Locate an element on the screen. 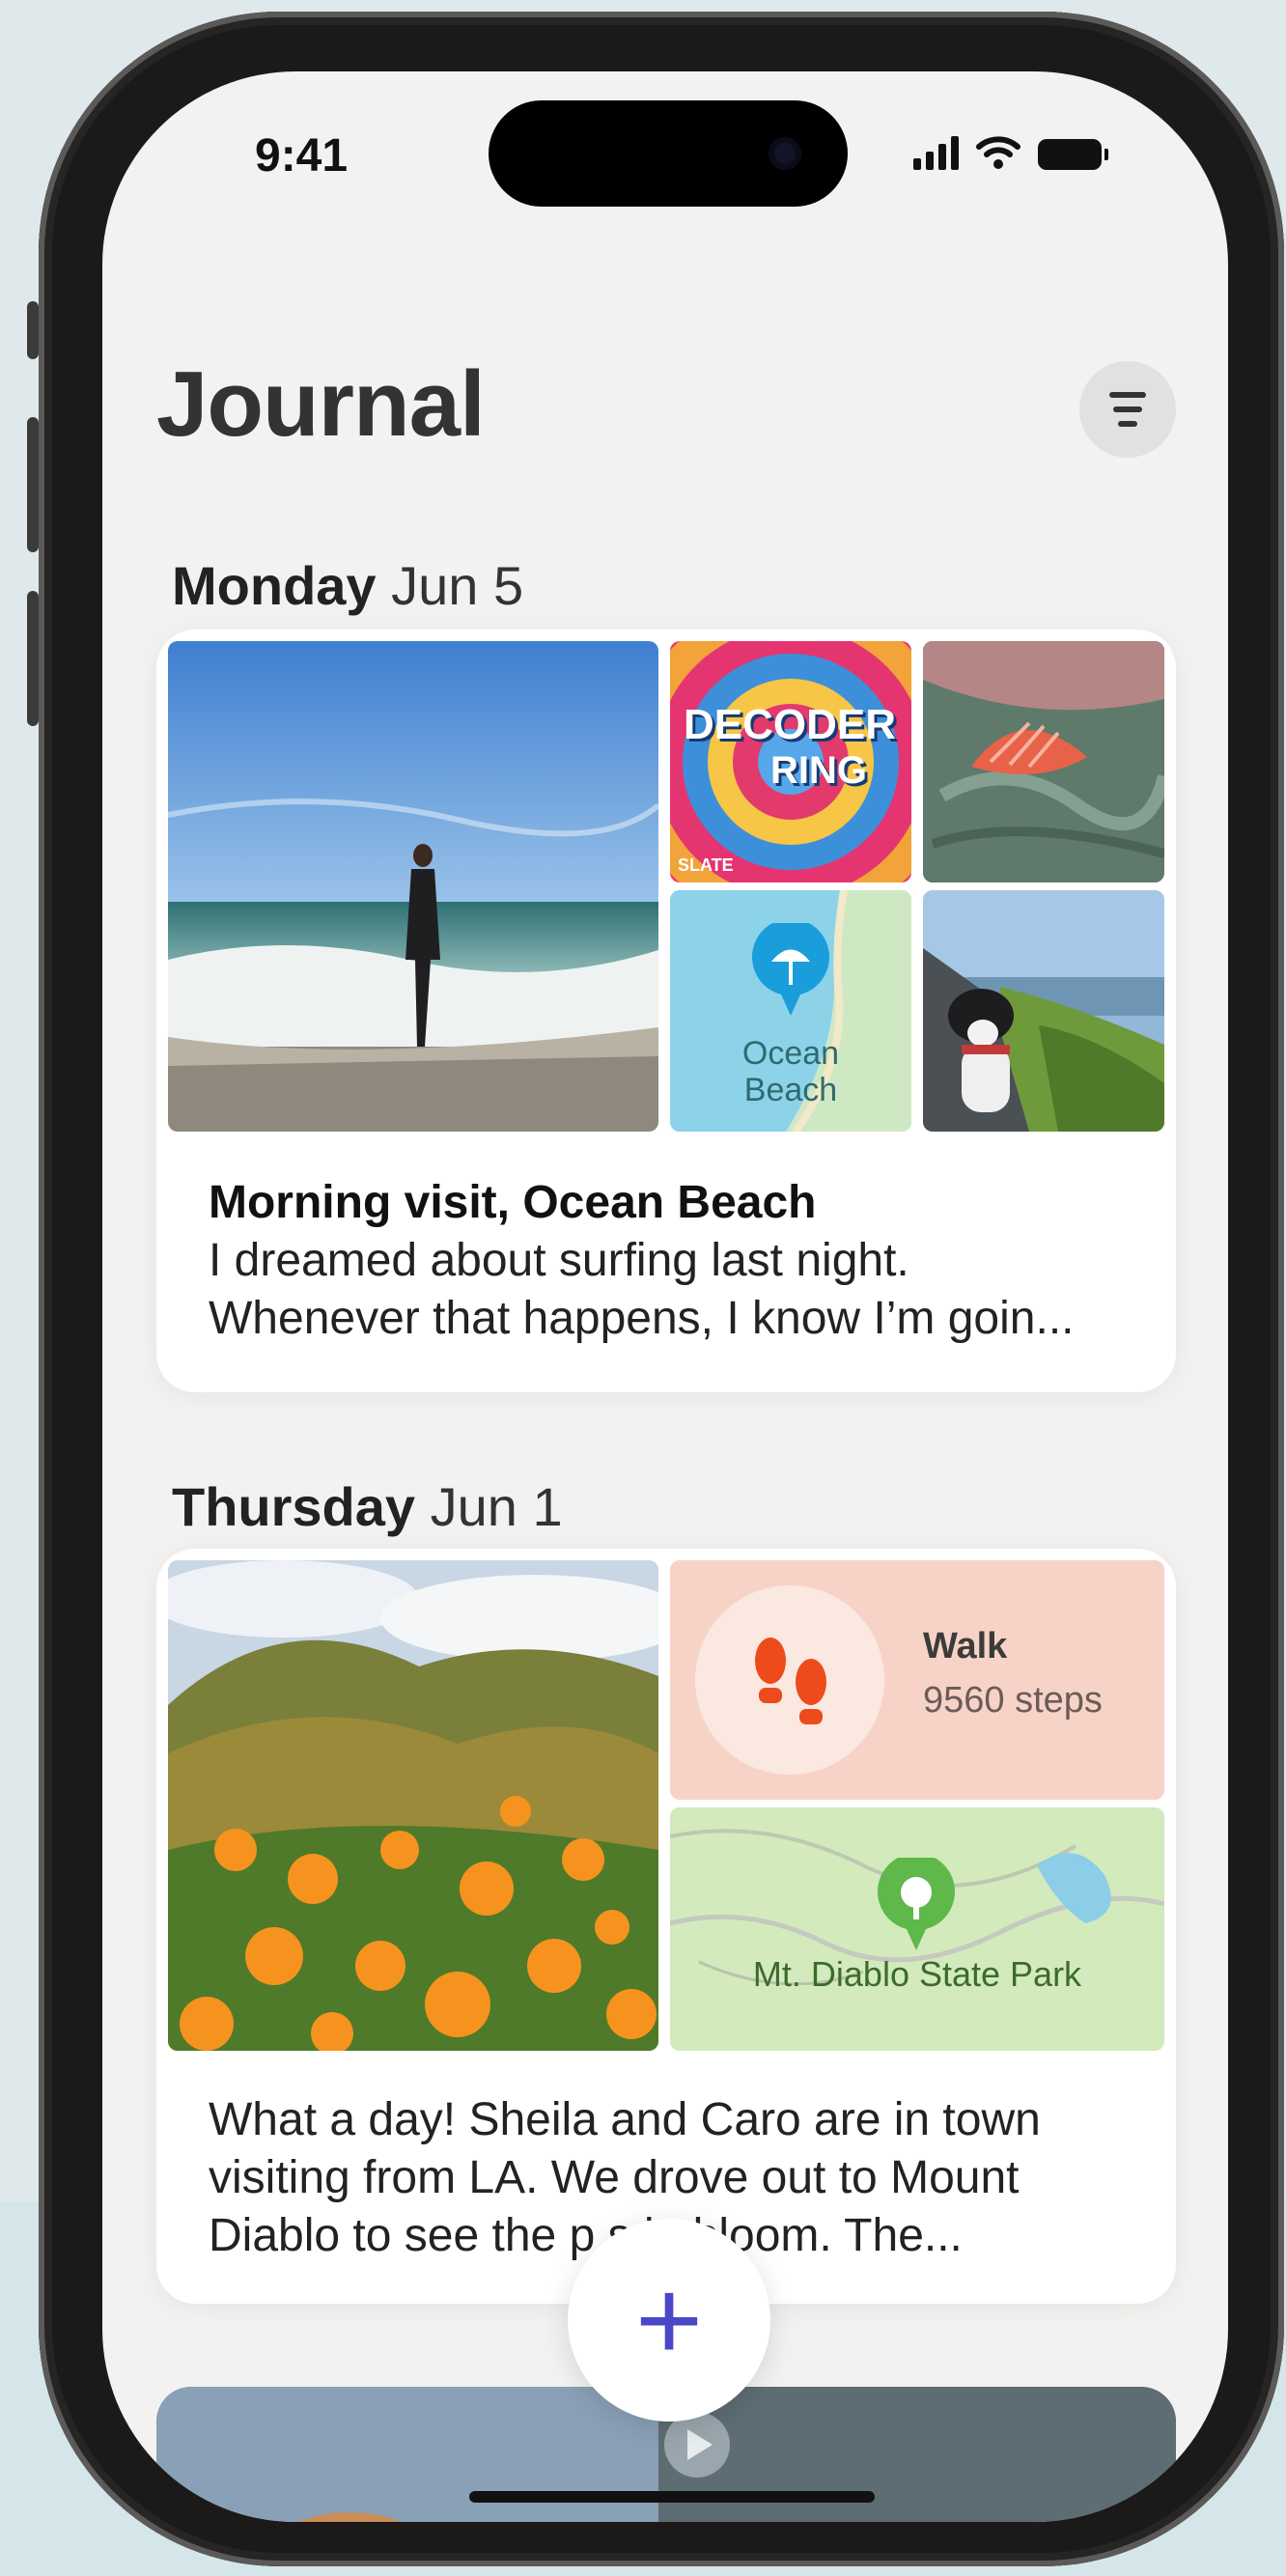 Image resolution: width=1286 pixels, height=2576 pixels. seashell-photo is located at coordinates (1043, 762).